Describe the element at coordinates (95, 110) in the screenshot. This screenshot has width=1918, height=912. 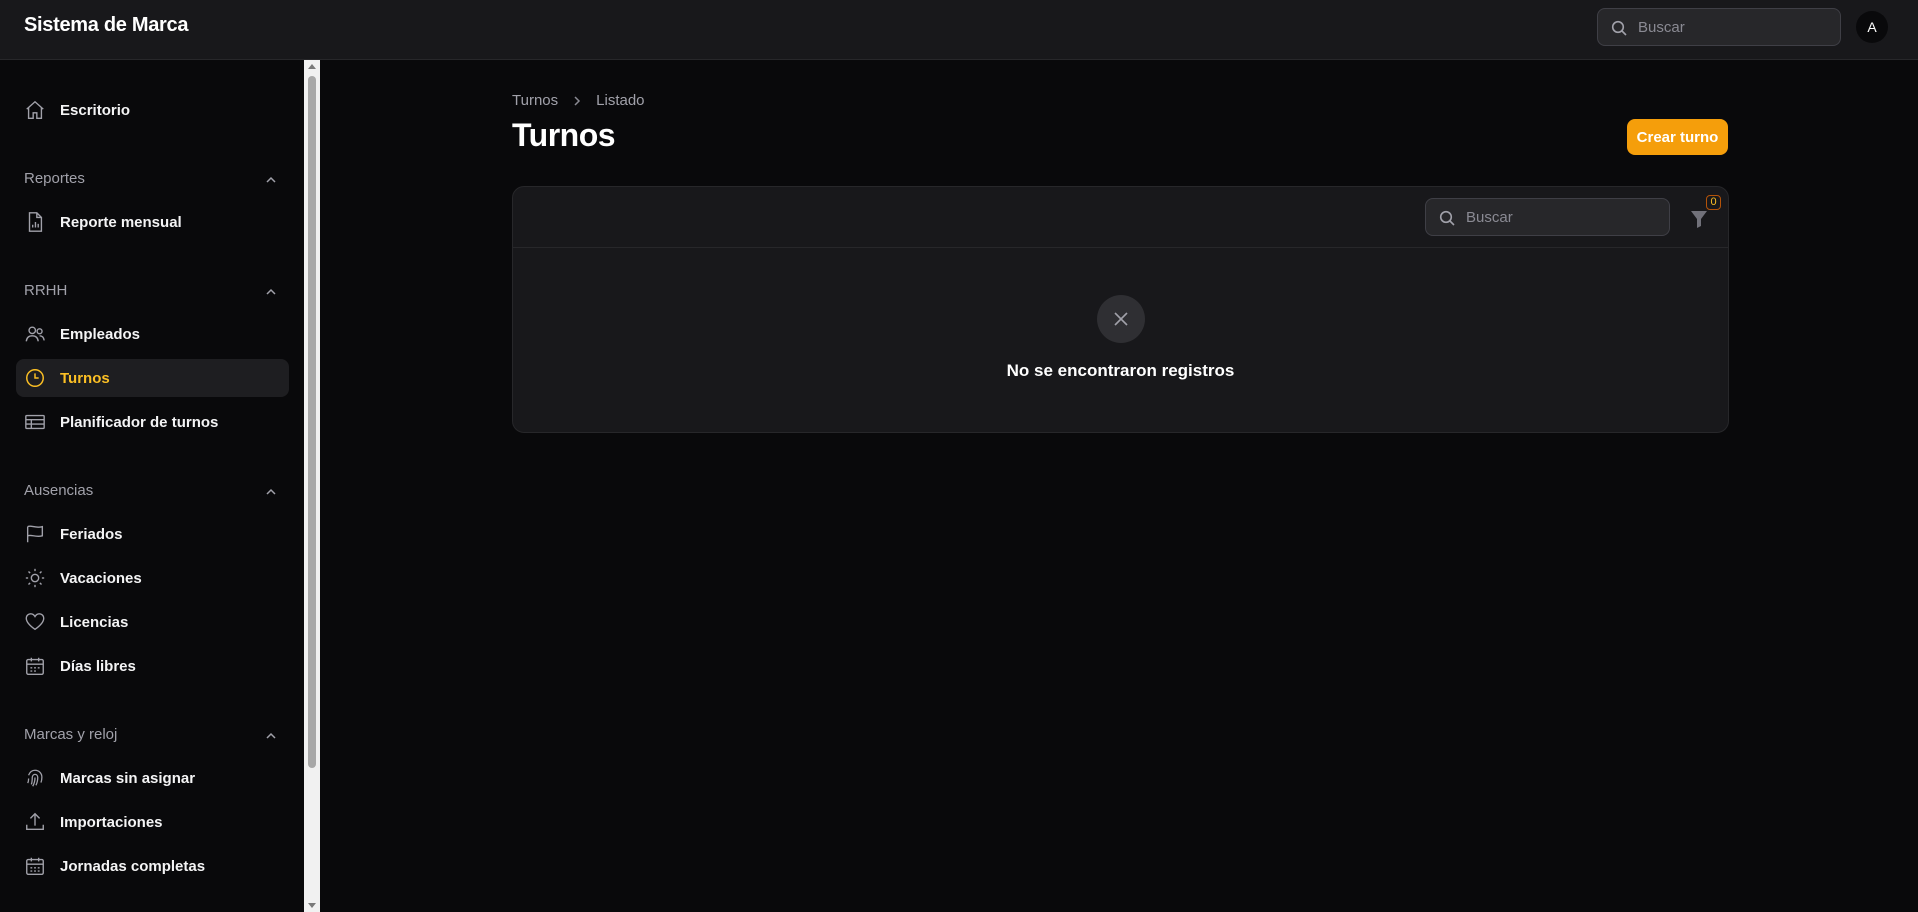
I see `sidebar-item-label: Escritorio` at that location.